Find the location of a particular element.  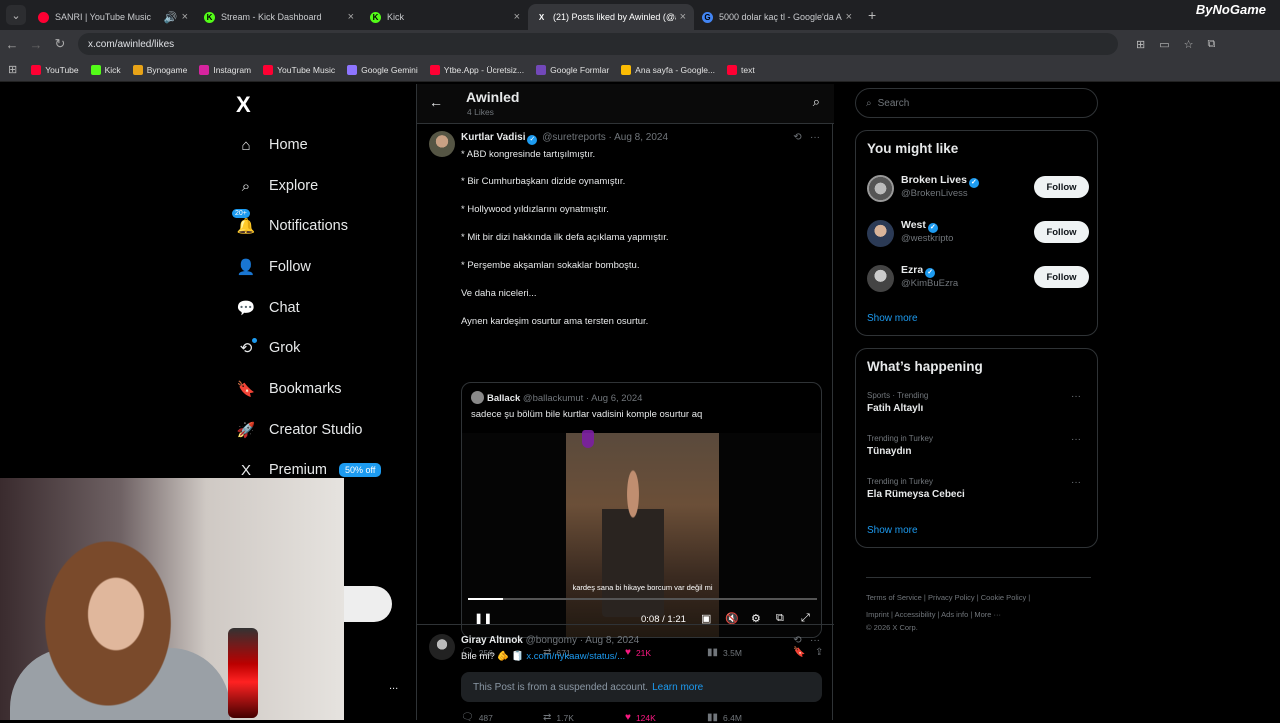

bookmark-item: Instagram is located at coordinates (225, 69).